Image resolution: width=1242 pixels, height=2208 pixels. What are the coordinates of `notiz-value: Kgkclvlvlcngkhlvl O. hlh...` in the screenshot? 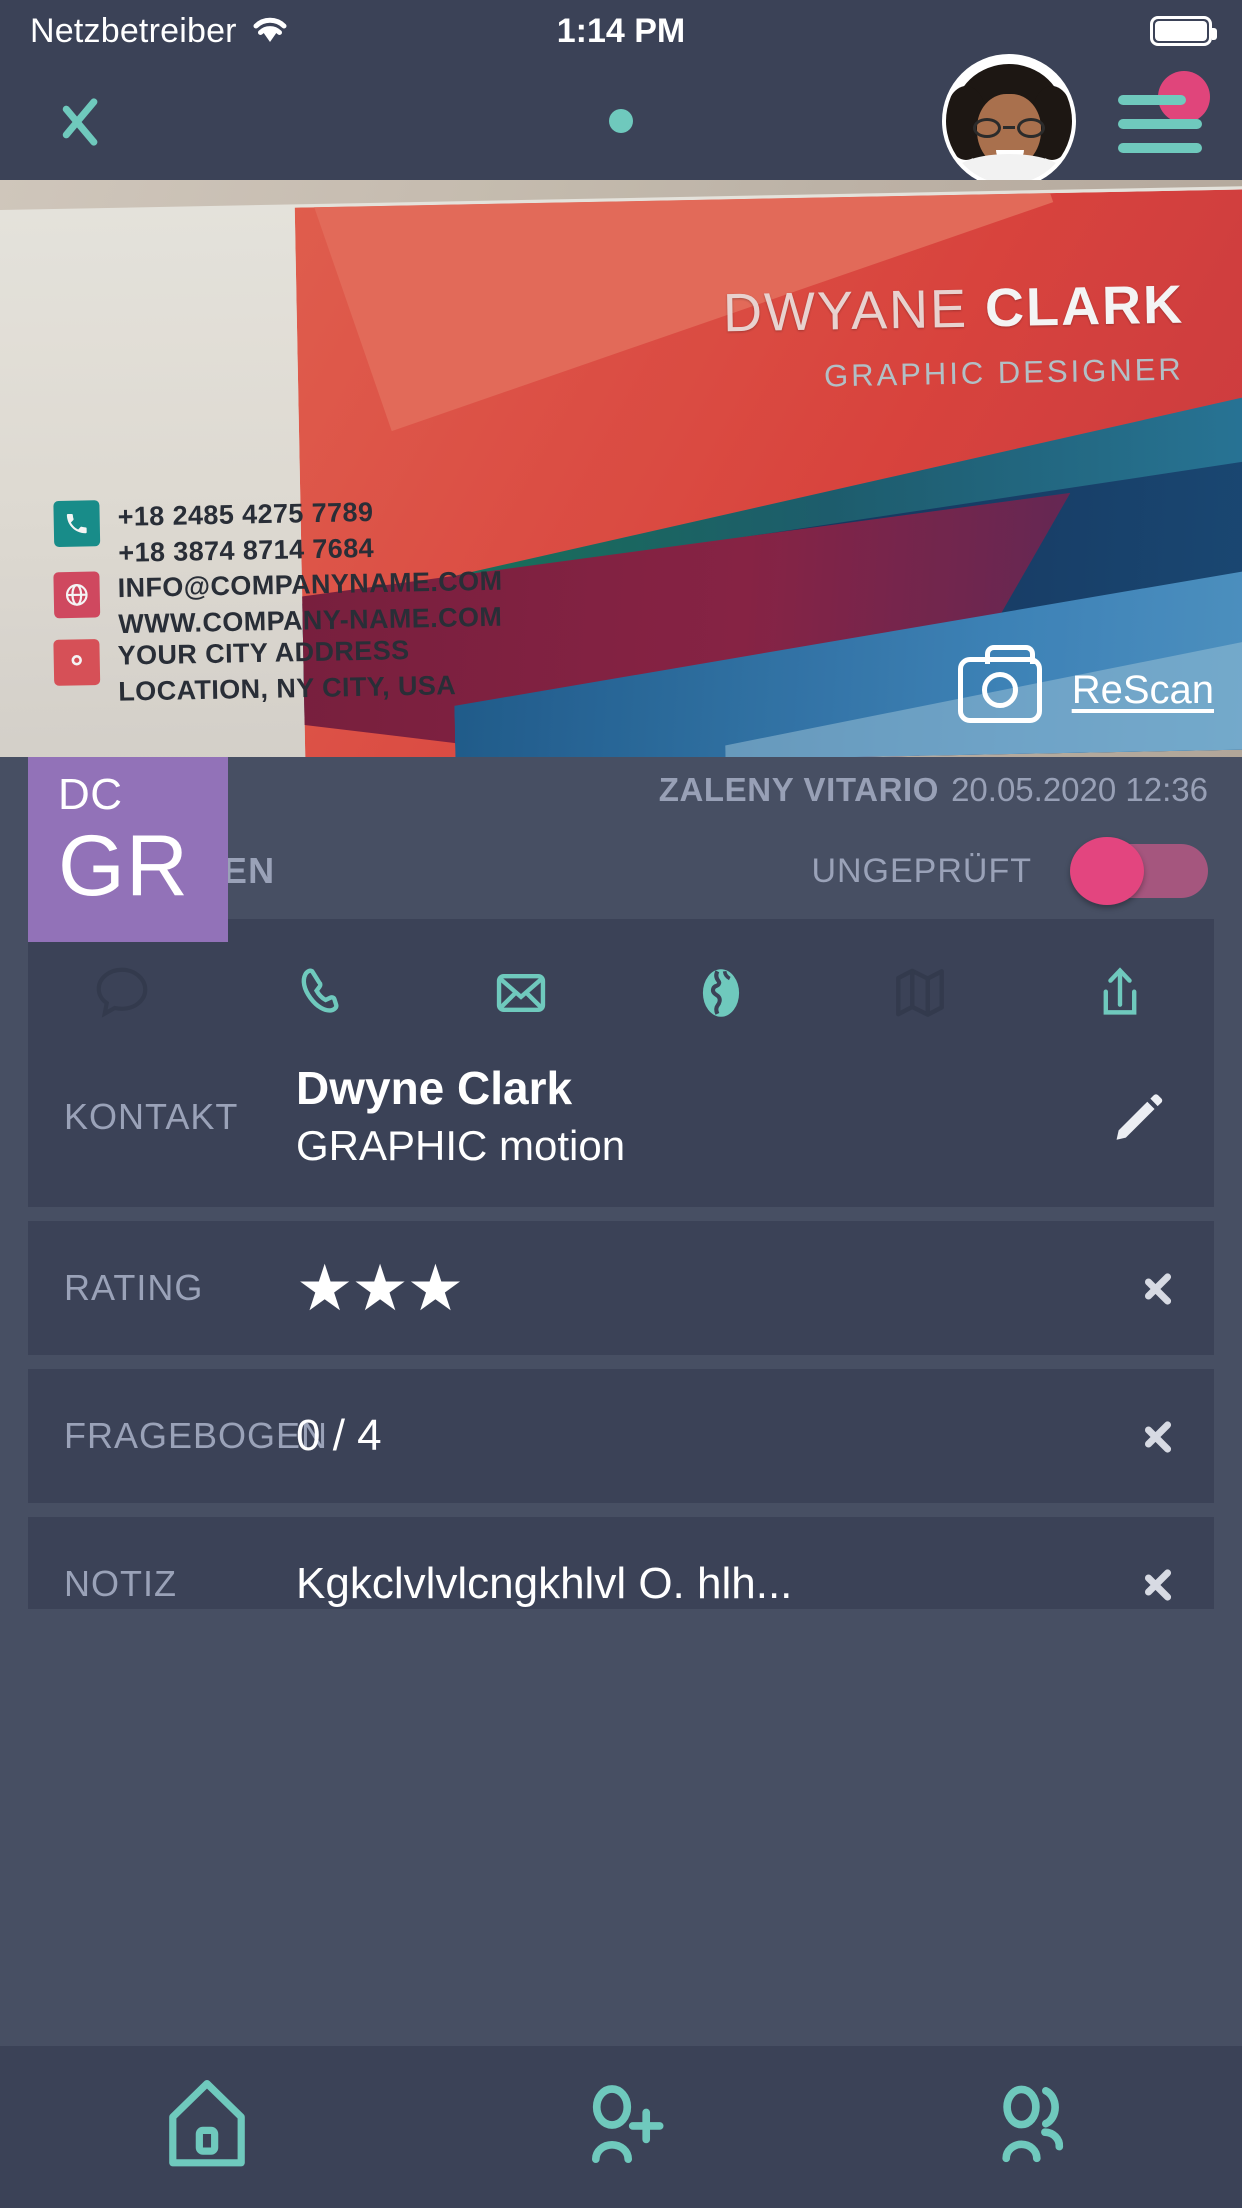 It's located at (544, 1583).